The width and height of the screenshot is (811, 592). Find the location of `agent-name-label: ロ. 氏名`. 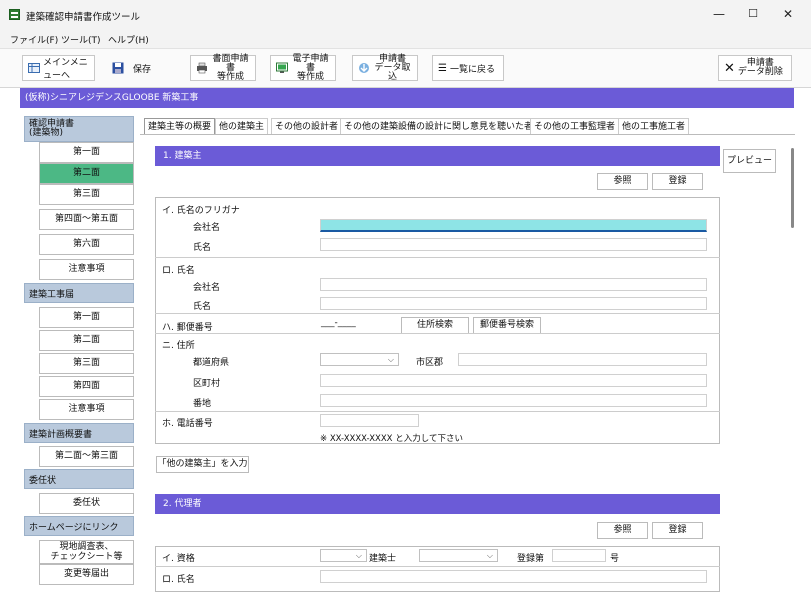

agent-name-label: ロ. 氏名 is located at coordinates (178, 580).